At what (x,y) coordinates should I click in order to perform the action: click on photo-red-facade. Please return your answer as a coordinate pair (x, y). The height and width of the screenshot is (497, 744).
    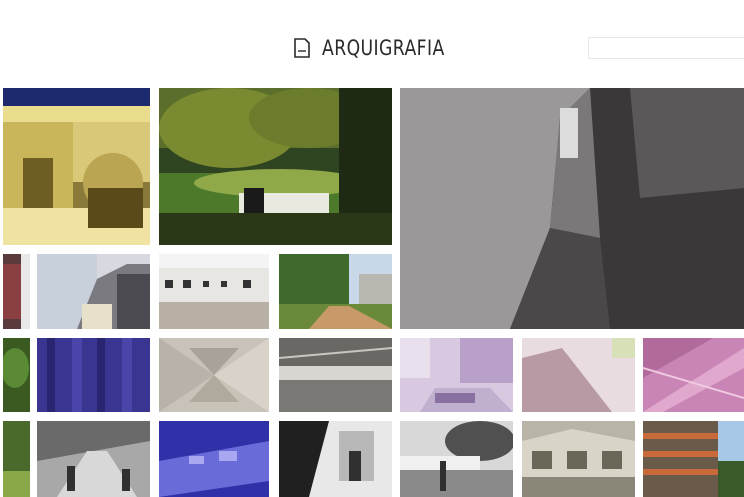
    Looking at the image, I should click on (16, 291).